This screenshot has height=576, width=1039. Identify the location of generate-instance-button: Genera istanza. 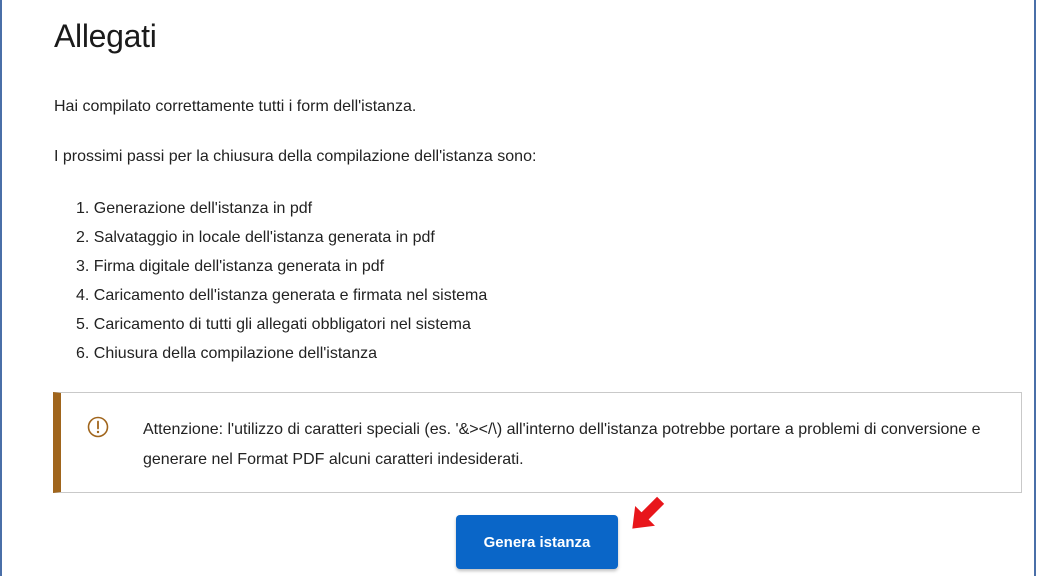
(537, 542).